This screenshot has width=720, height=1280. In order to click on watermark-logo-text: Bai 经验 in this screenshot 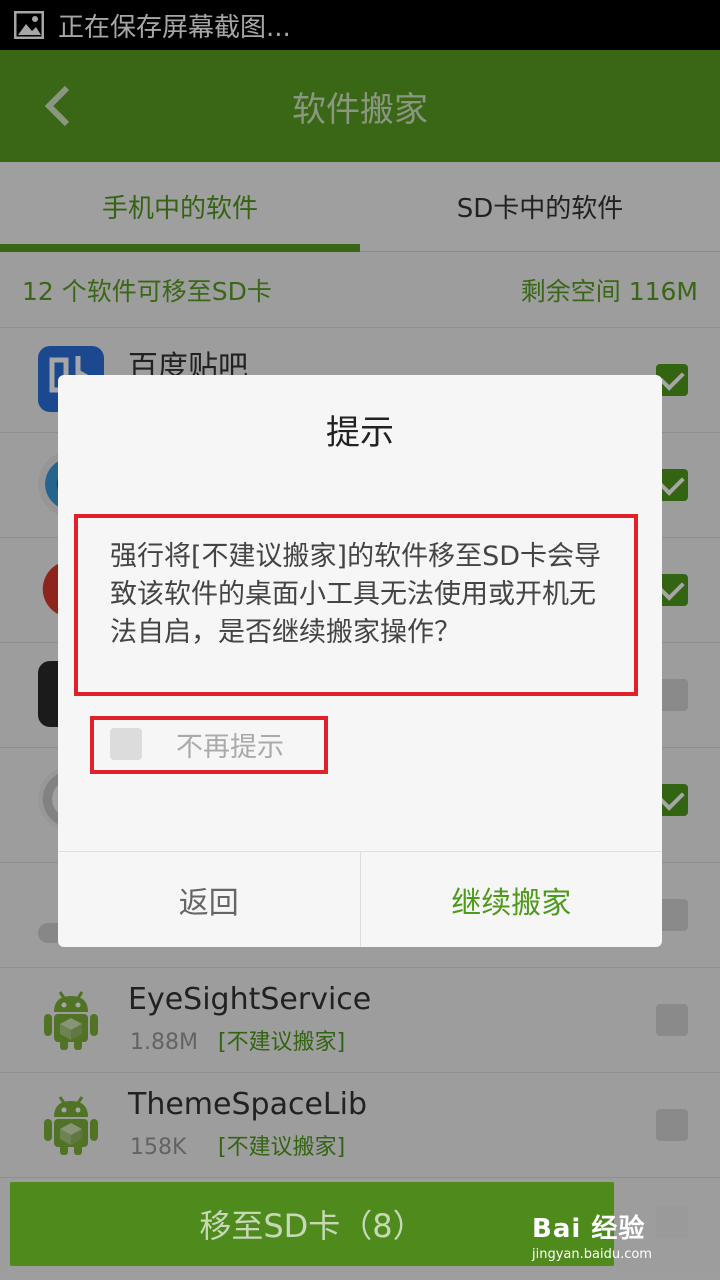, I will do `click(589, 1229)`.